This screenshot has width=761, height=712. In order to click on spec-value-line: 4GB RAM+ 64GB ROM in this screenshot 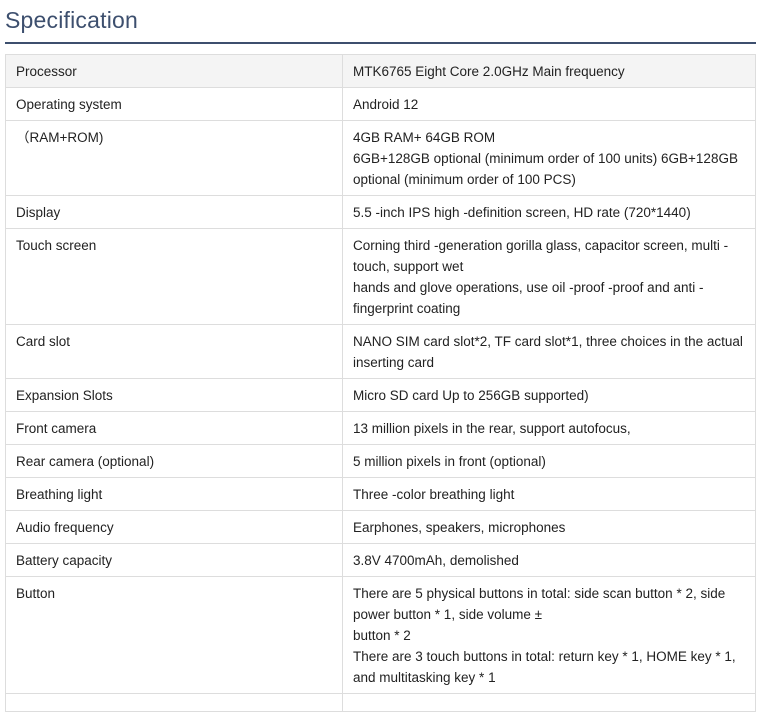, I will do `click(424, 137)`.